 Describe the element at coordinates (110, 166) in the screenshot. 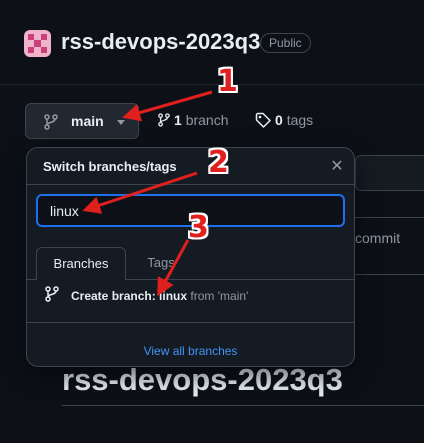

I see `popover-title: Switch branches/tags` at that location.